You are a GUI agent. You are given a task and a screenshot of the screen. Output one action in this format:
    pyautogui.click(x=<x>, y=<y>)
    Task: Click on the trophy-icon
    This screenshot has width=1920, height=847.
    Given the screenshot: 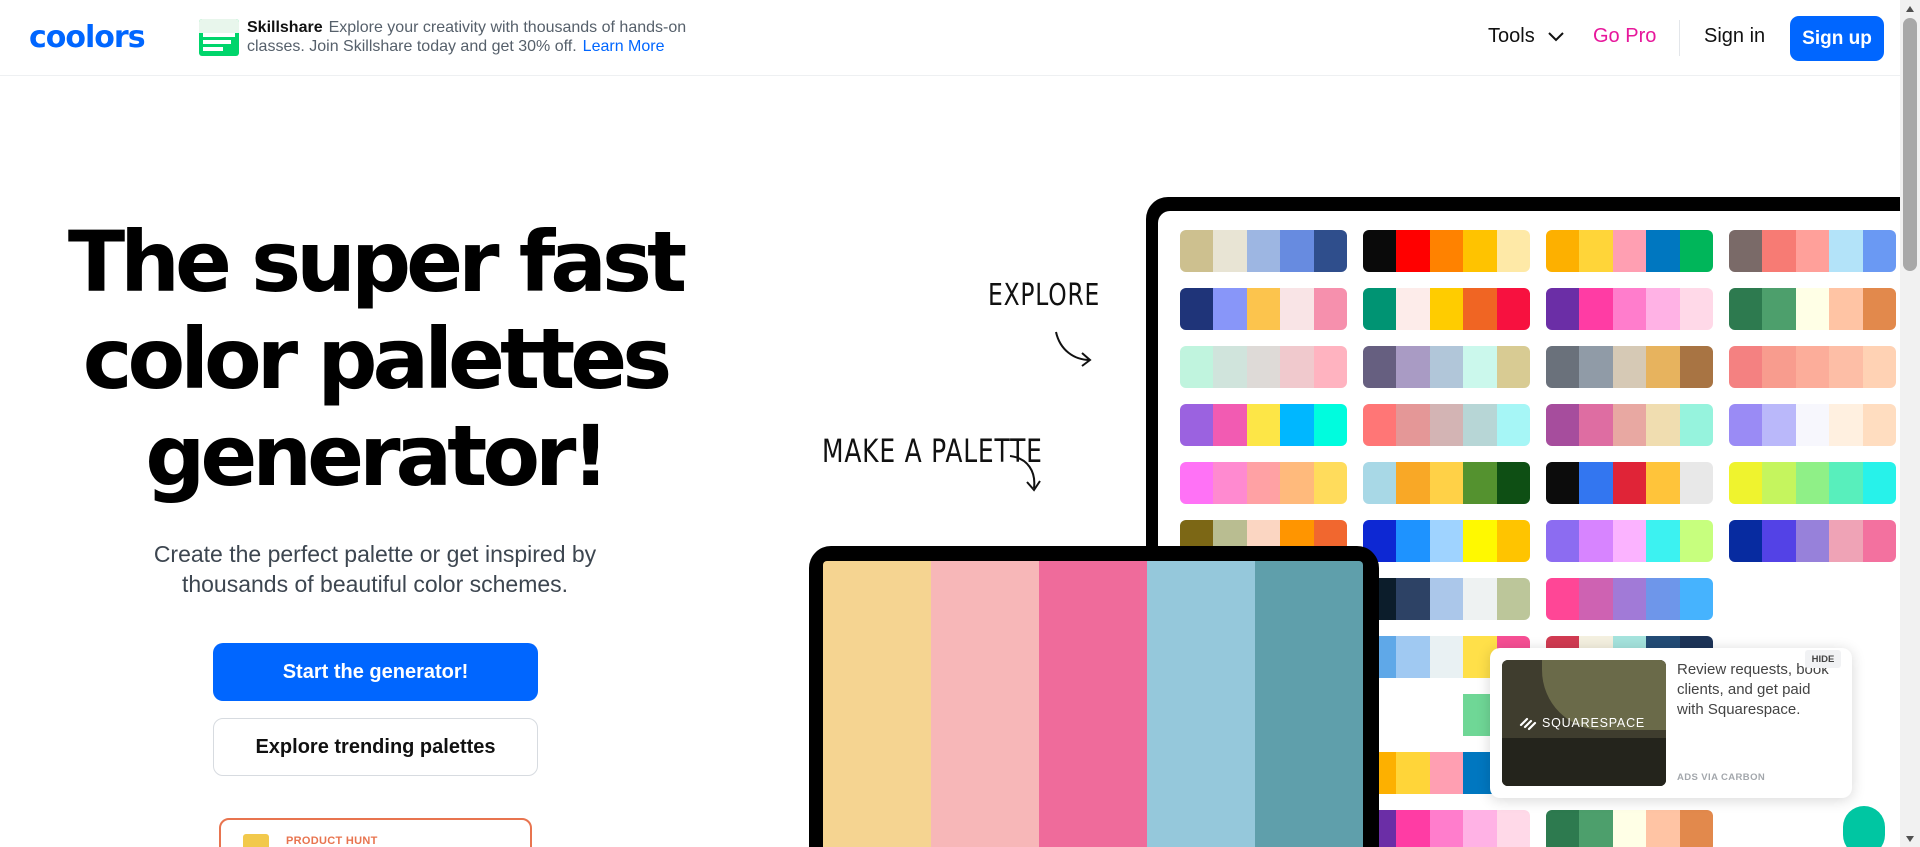 What is the action you would take?
    pyautogui.click(x=256, y=840)
    